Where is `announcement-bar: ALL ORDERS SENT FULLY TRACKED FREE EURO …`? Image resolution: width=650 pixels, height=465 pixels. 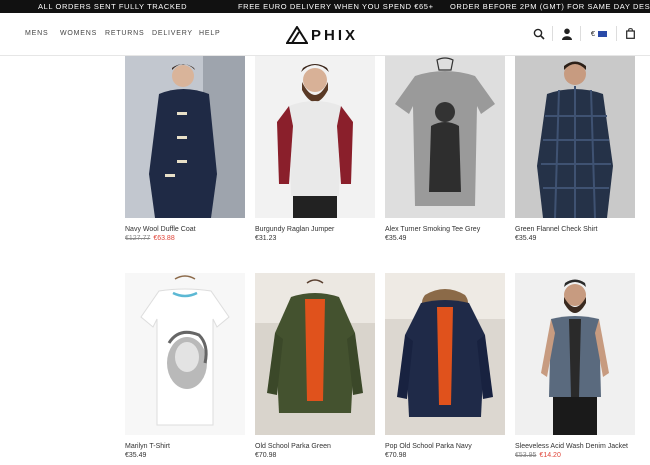 announcement-bar: ALL ORDERS SENT FULLY TRACKED FREE EURO … is located at coordinates (325, 6).